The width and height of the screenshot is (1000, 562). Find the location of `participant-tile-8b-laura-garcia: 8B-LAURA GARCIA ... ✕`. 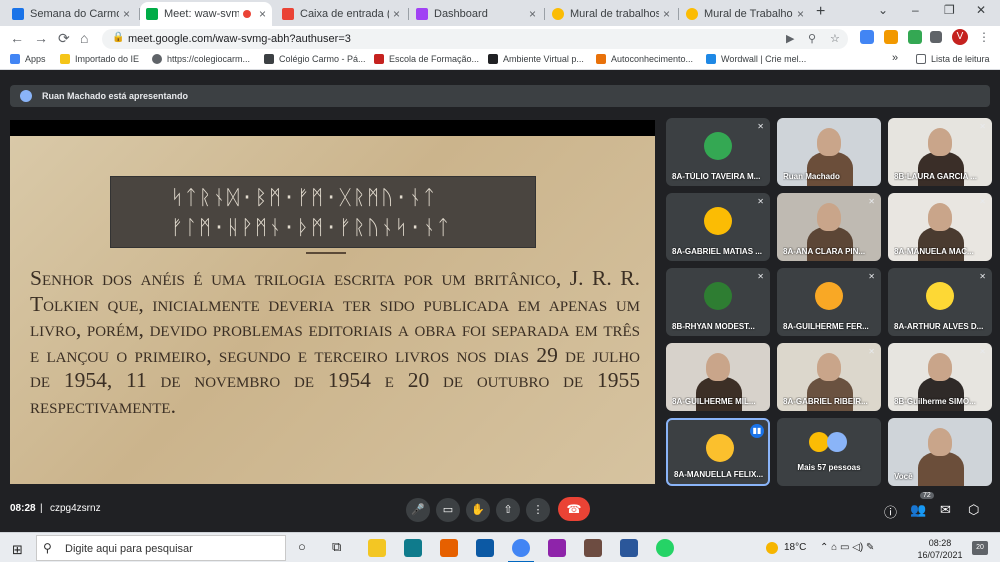

participant-tile-8b-laura-garcia: 8B-LAURA GARCIA ... ✕ is located at coordinates (940, 152).